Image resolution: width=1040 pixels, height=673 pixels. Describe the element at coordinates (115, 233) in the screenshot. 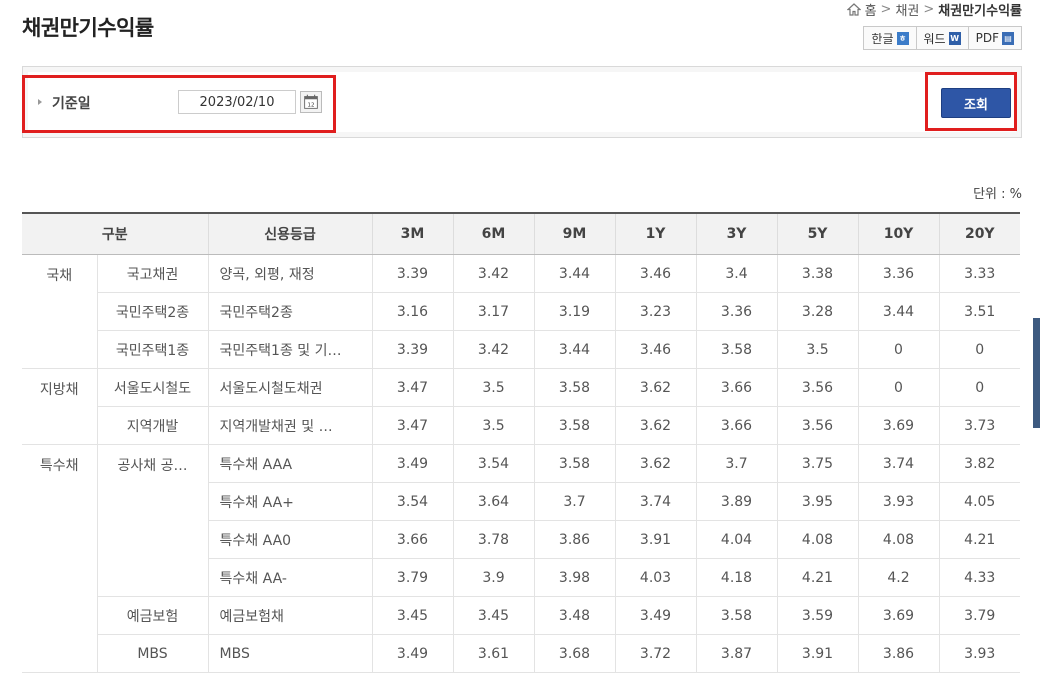

I see `col-header-group: 구분` at that location.